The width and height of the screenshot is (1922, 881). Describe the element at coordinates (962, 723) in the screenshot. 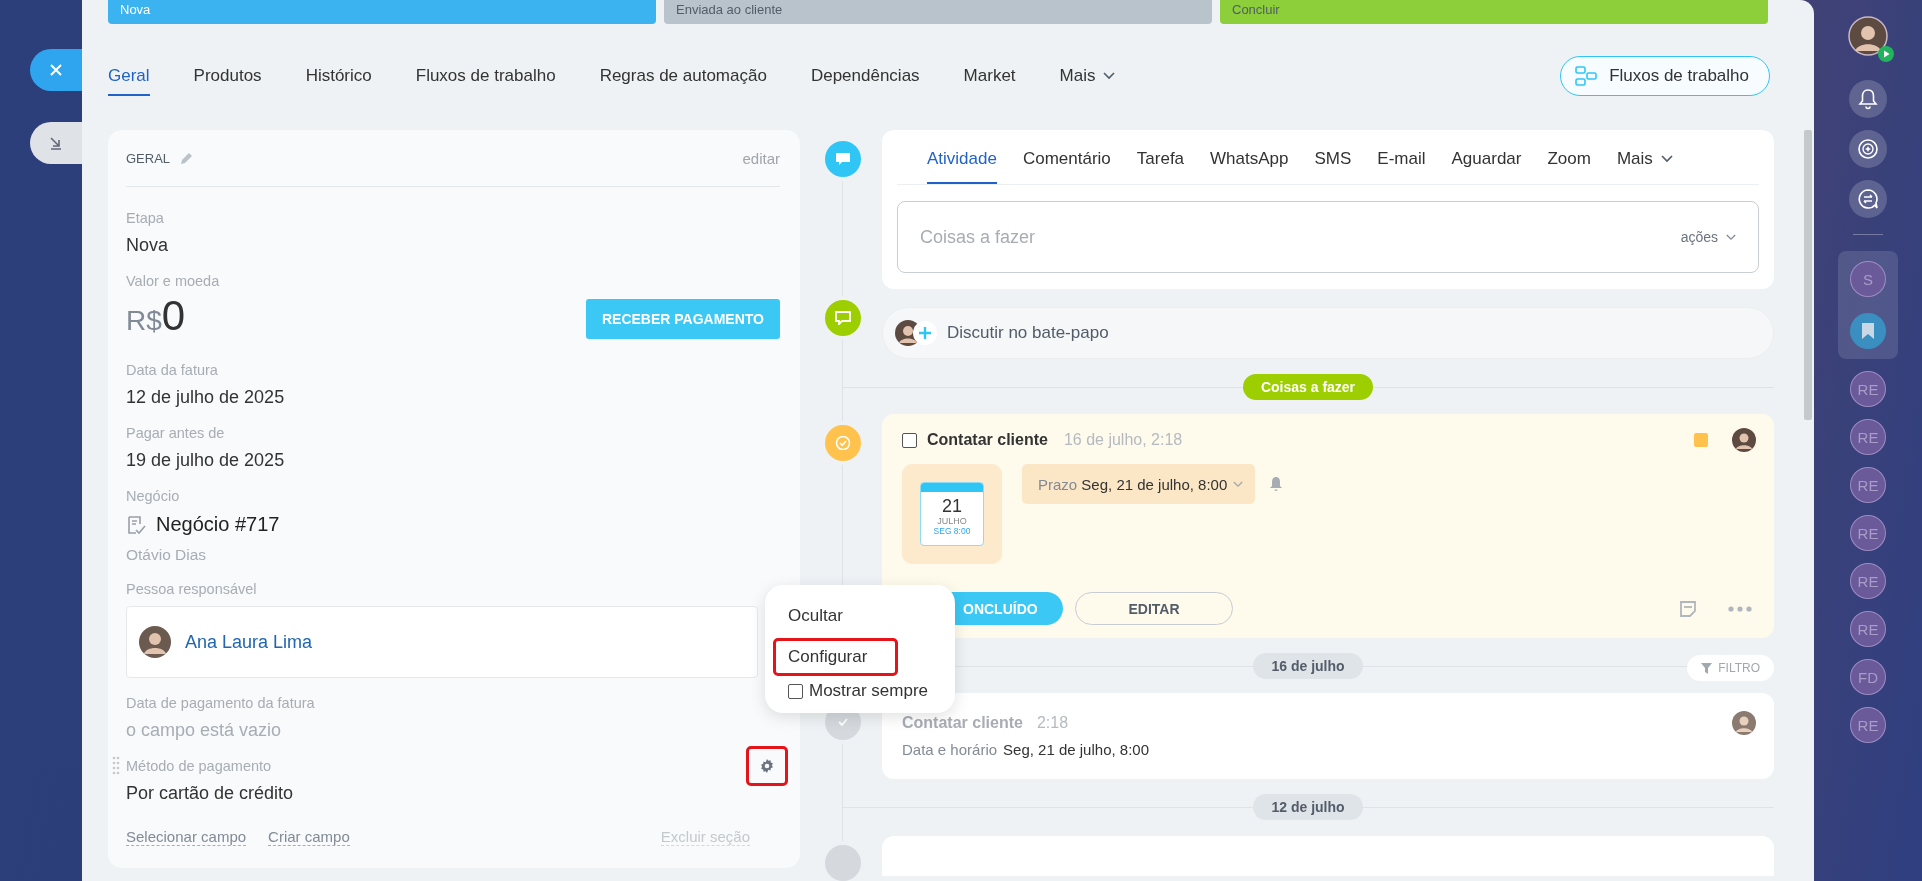

I see `record-title: Contatar cliente` at that location.